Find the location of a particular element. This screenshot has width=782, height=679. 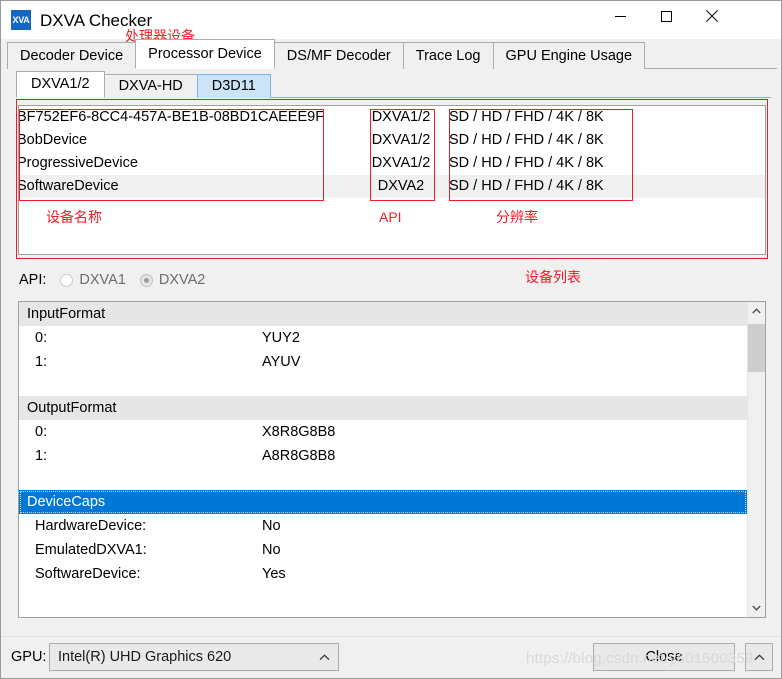

device-name-cell: BobDevice is located at coordinates (53, 140).